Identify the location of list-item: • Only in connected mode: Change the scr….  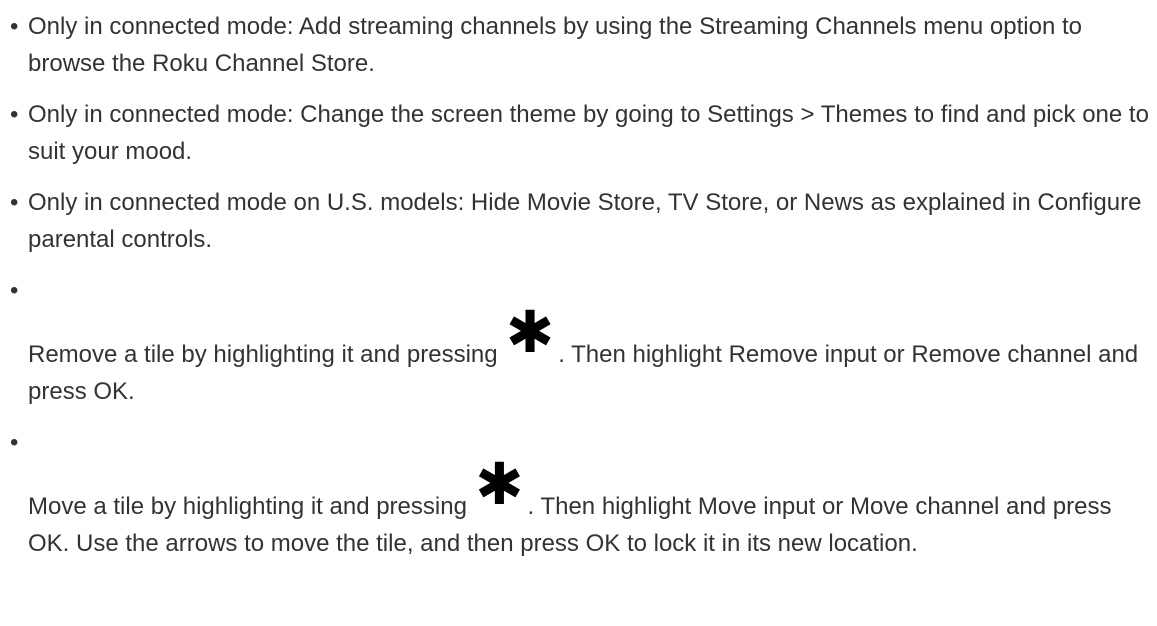
(580, 133).